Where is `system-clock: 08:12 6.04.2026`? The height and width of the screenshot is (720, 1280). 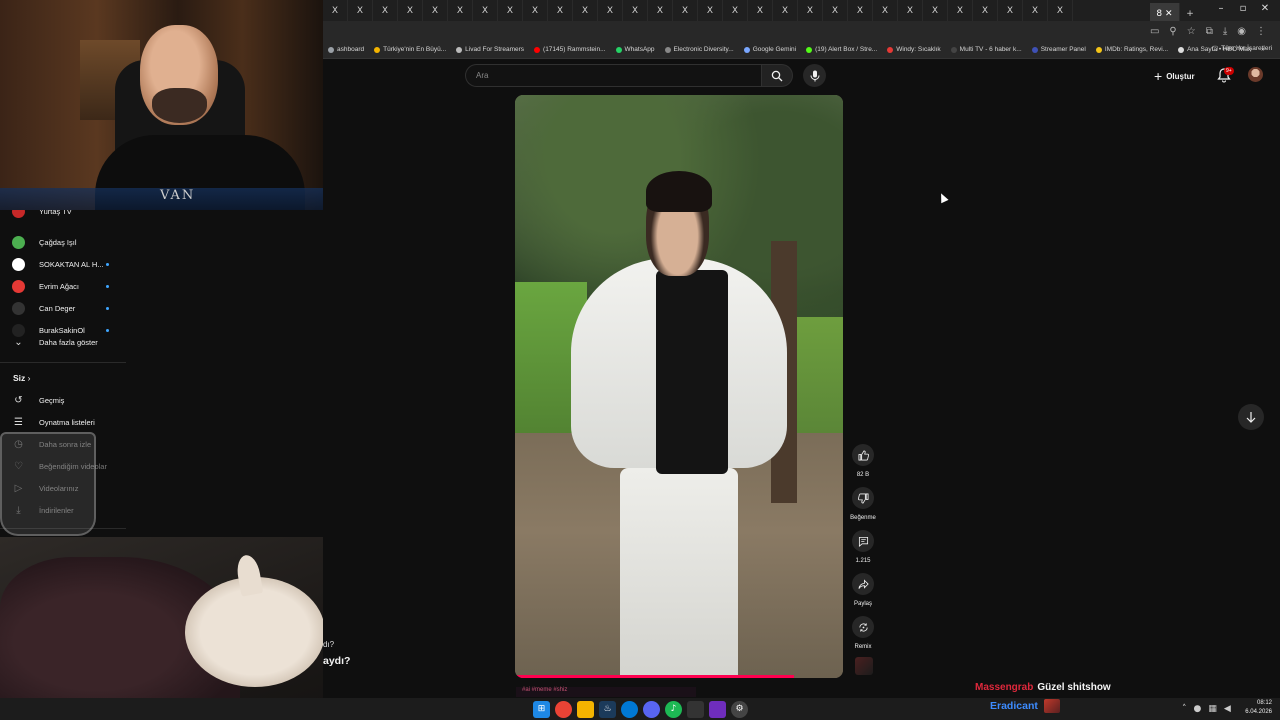 system-clock: 08:12 6.04.2026 is located at coordinates (1256, 708).